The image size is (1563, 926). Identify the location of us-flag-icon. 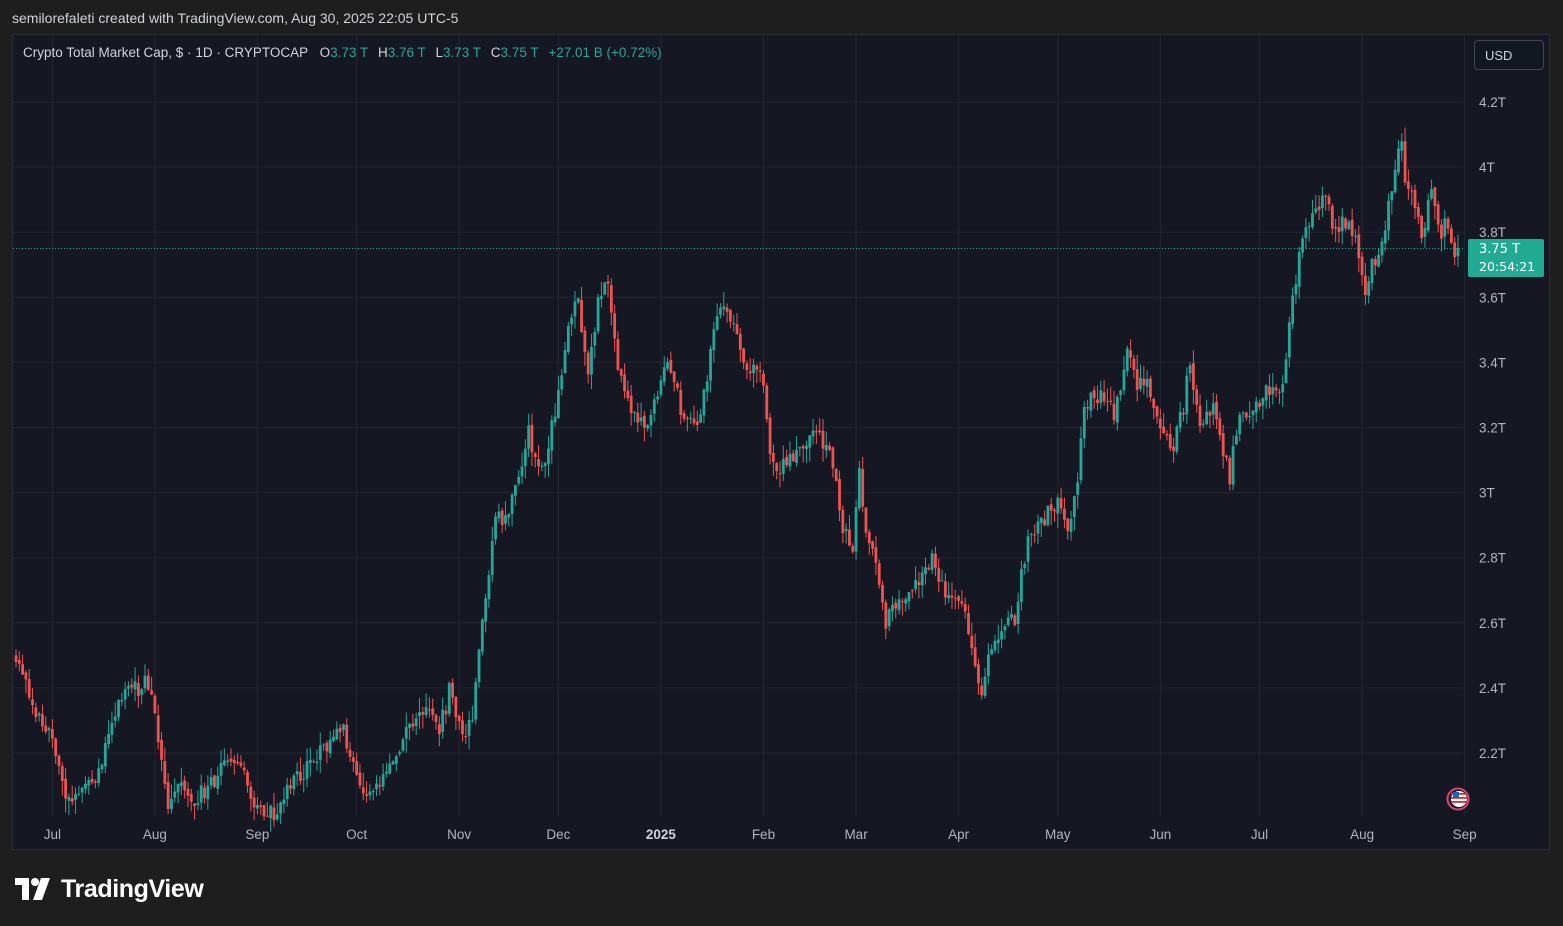
(1458, 799).